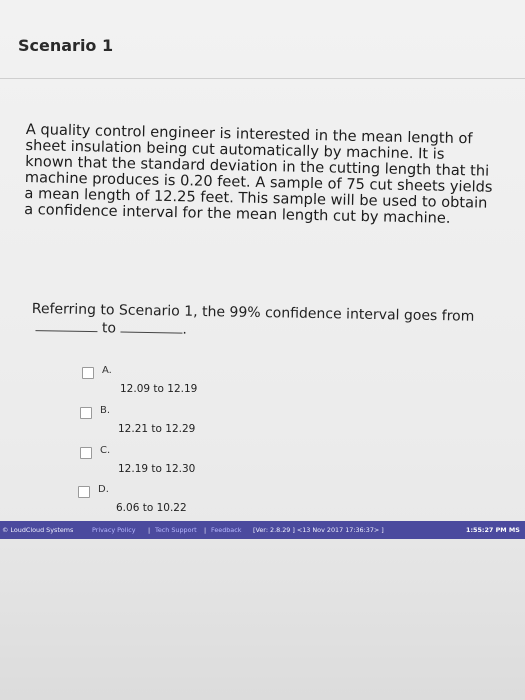  Describe the element at coordinates (151, 508) in the screenshot. I see `option-d-value: 6.06 to 10.22` at that location.